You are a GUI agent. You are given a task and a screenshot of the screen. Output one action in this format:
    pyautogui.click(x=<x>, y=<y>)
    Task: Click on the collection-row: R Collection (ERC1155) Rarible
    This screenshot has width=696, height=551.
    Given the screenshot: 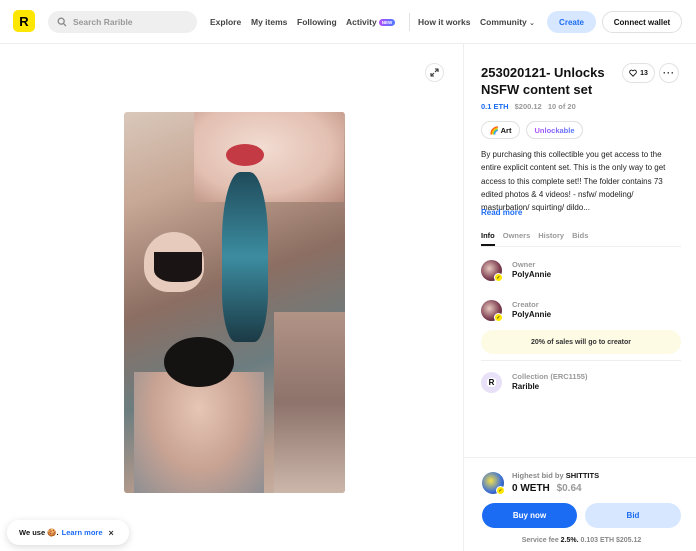 What is the action you would take?
    pyautogui.click(x=581, y=384)
    